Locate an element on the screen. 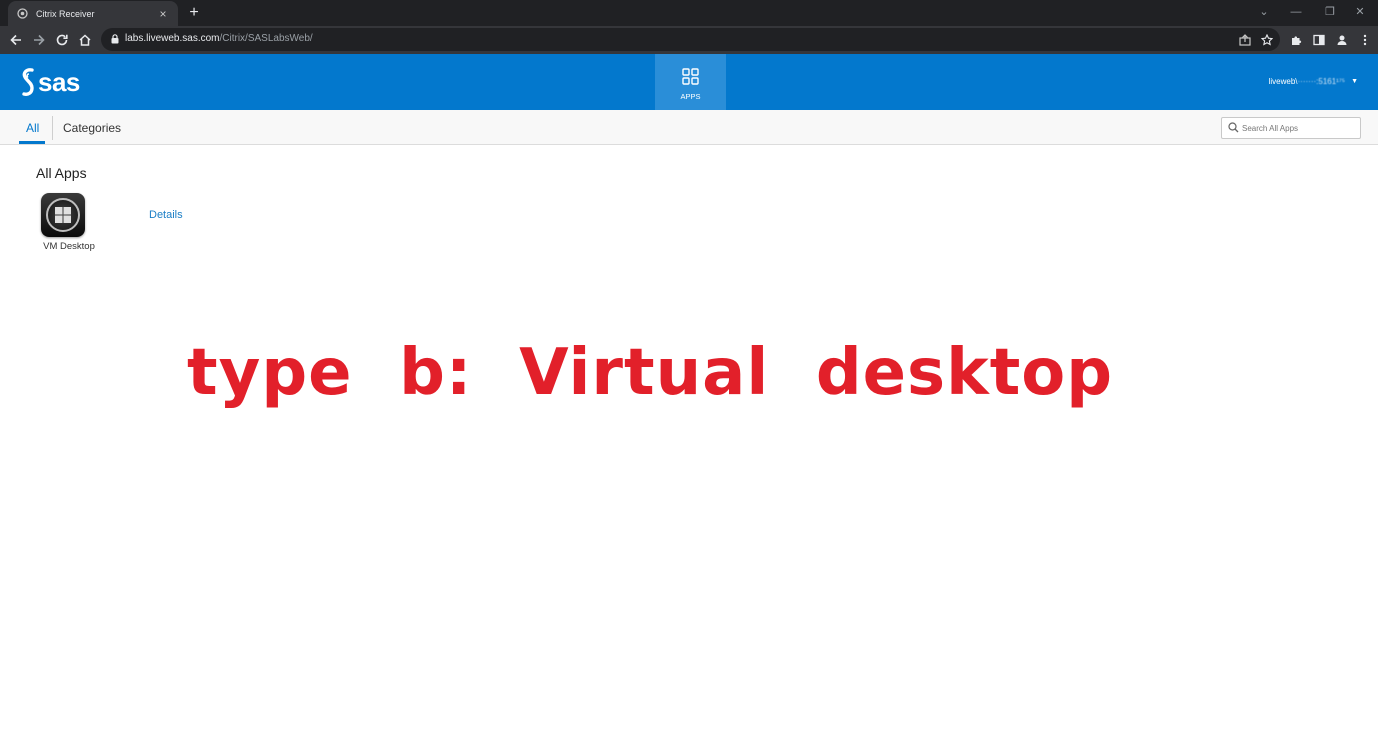 This screenshot has width=1378, height=741. forward-button is located at coordinates (39, 40).